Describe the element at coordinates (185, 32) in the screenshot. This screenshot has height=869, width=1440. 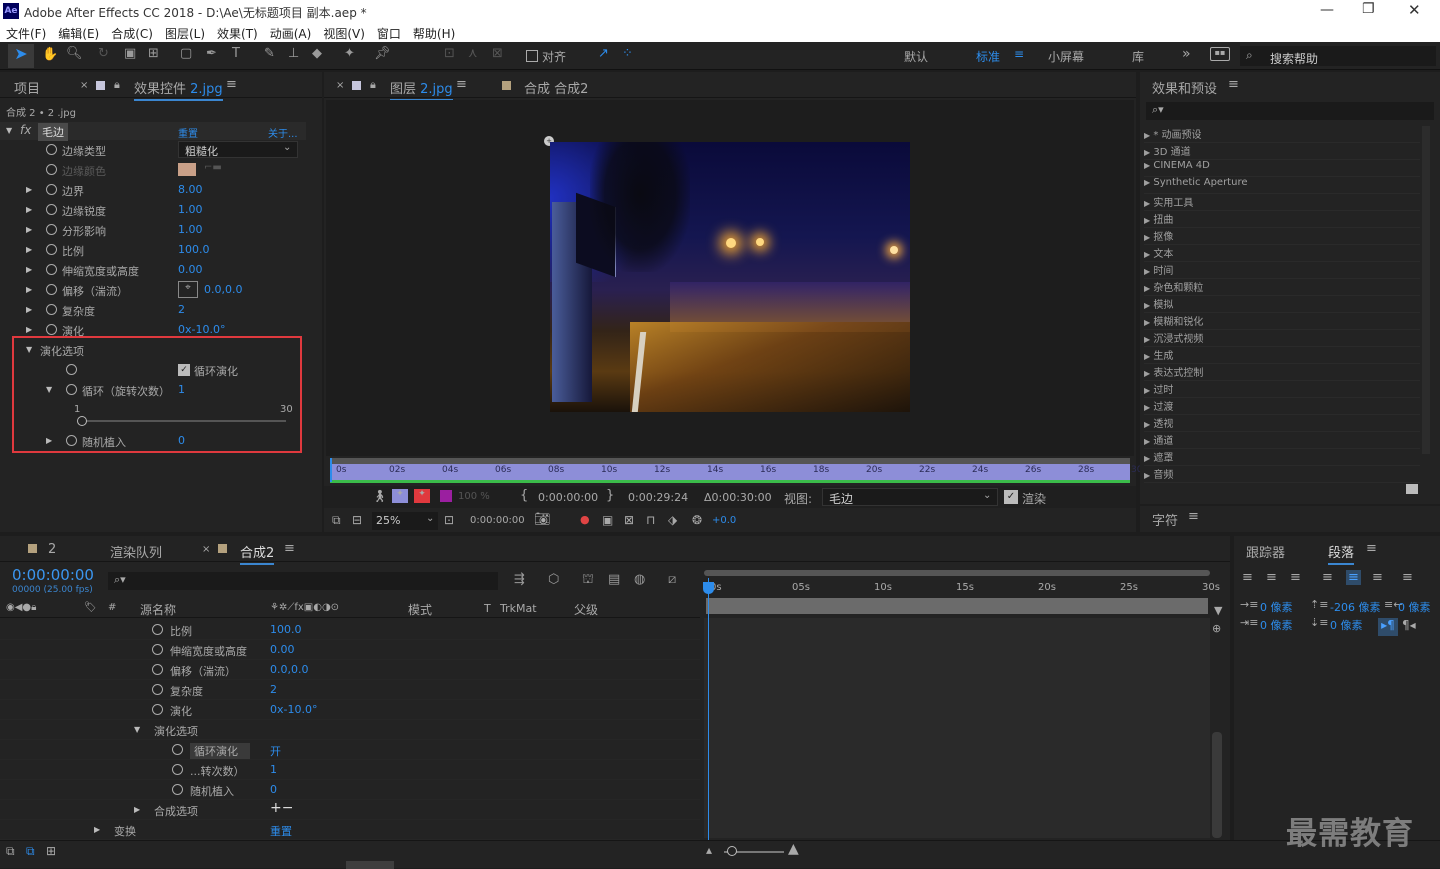
I see `menu-item-3: 图层(L)` at that location.